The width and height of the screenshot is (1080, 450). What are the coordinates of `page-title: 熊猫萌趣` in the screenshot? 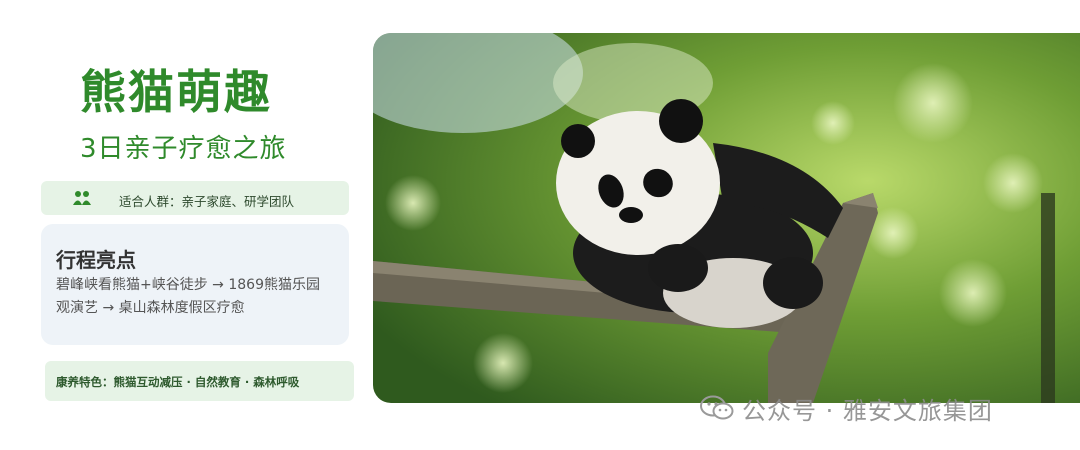 It's located at (176, 92).